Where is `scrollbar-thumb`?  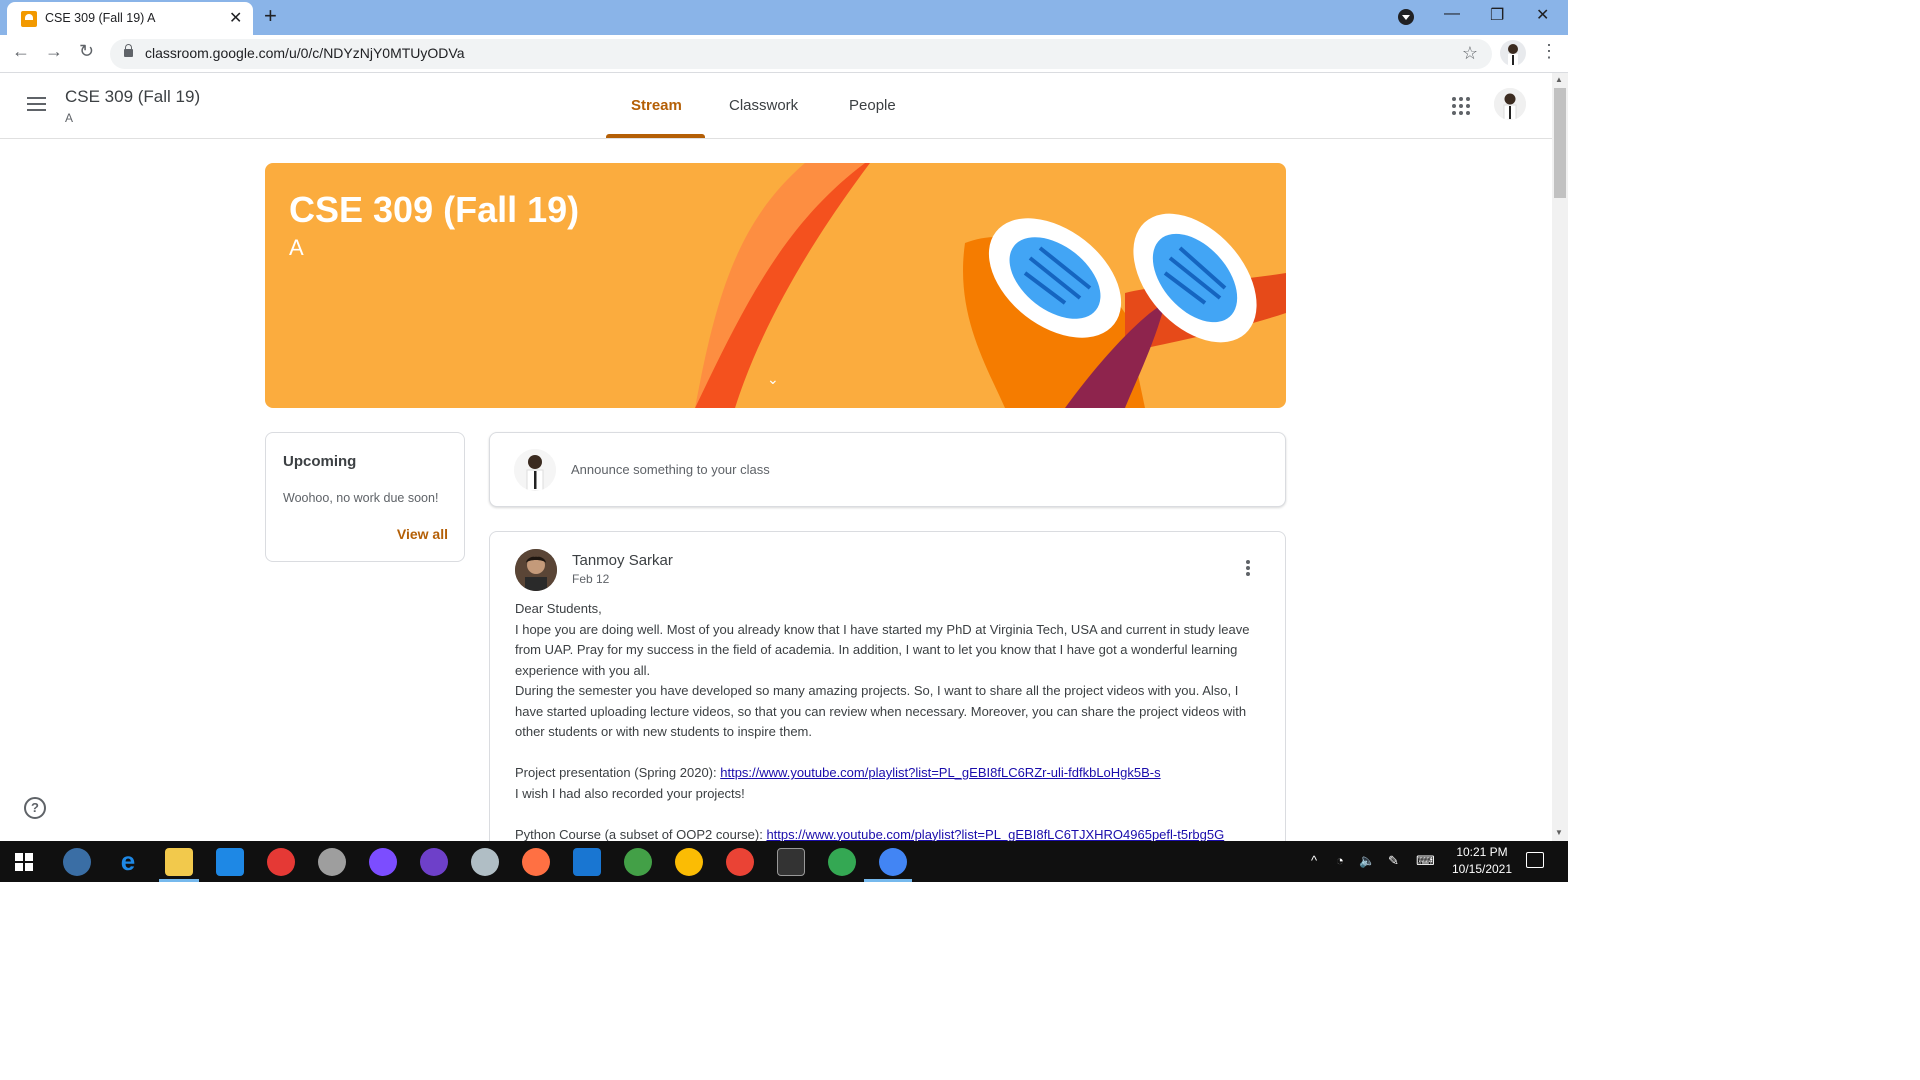
scrollbar-thumb is located at coordinates (1560, 143).